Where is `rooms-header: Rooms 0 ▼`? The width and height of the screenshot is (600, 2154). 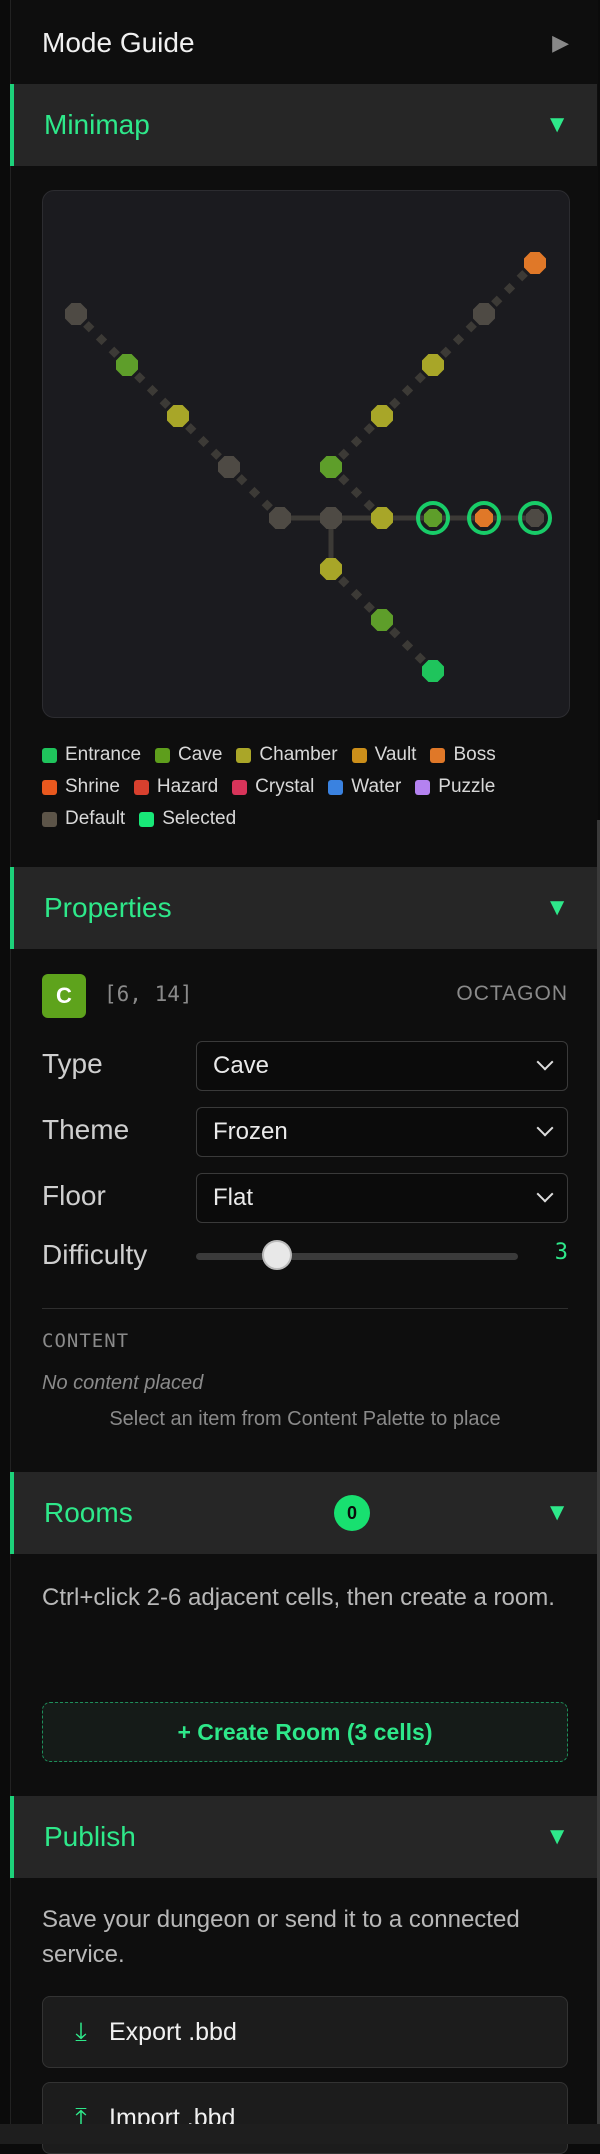
rooms-header: Rooms 0 ▼ is located at coordinates (303, 1513).